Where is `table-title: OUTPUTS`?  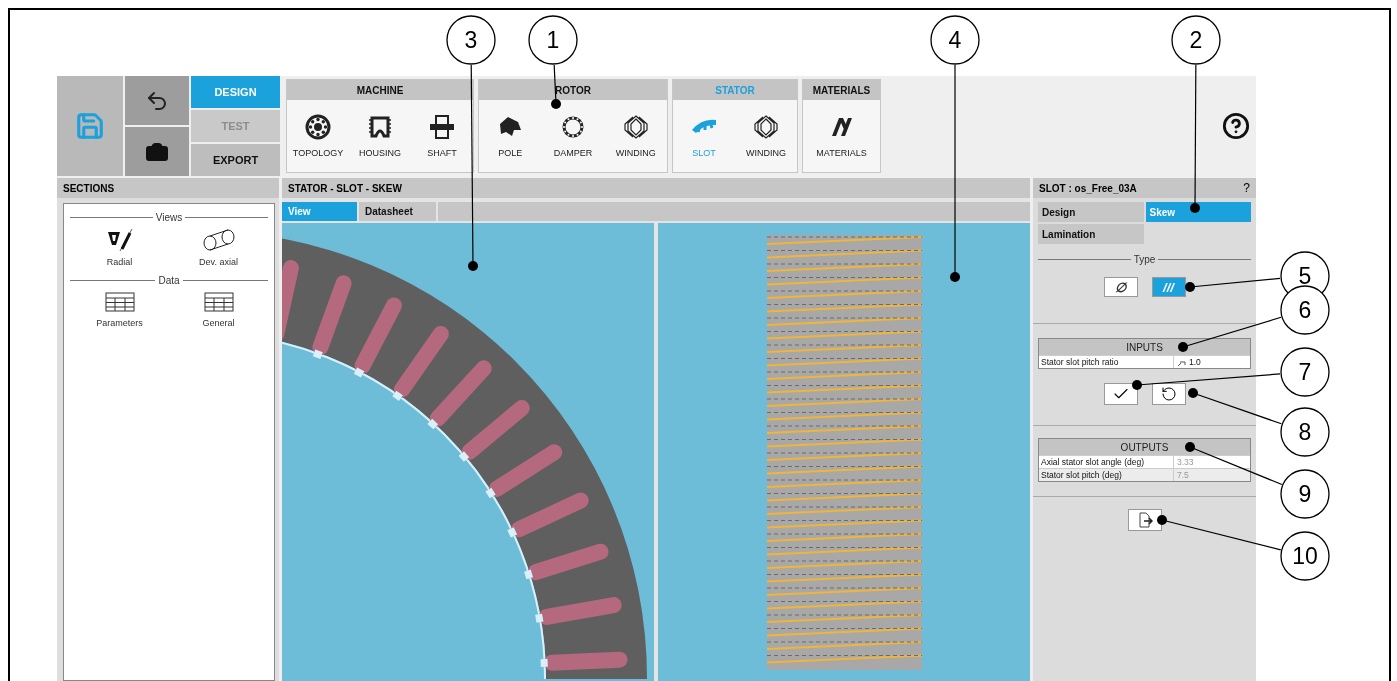 table-title: OUTPUTS is located at coordinates (1144, 447).